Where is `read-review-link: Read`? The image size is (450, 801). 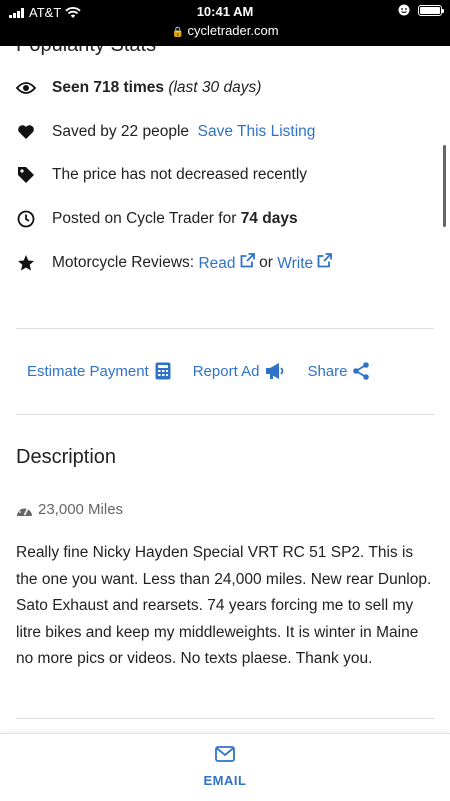
read-review-link: Read is located at coordinates (226, 263).